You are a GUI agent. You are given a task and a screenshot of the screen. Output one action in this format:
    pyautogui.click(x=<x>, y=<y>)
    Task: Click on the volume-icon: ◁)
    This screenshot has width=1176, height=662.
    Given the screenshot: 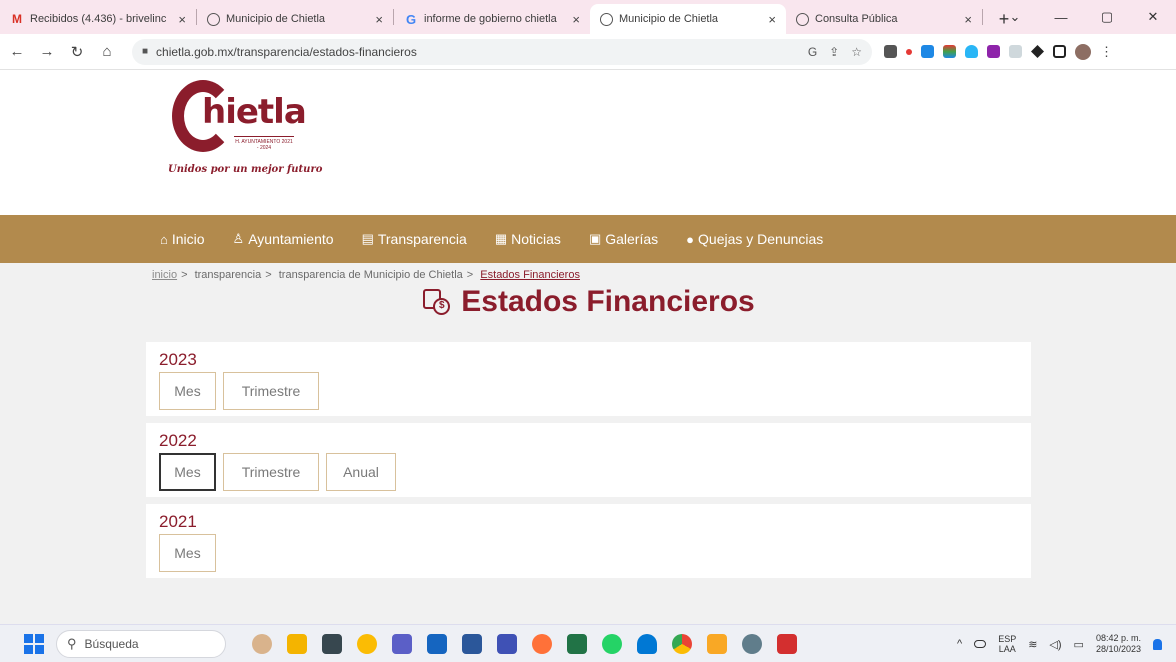 What is the action you would take?
    pyautogui.click(x=1055, y=644)
    